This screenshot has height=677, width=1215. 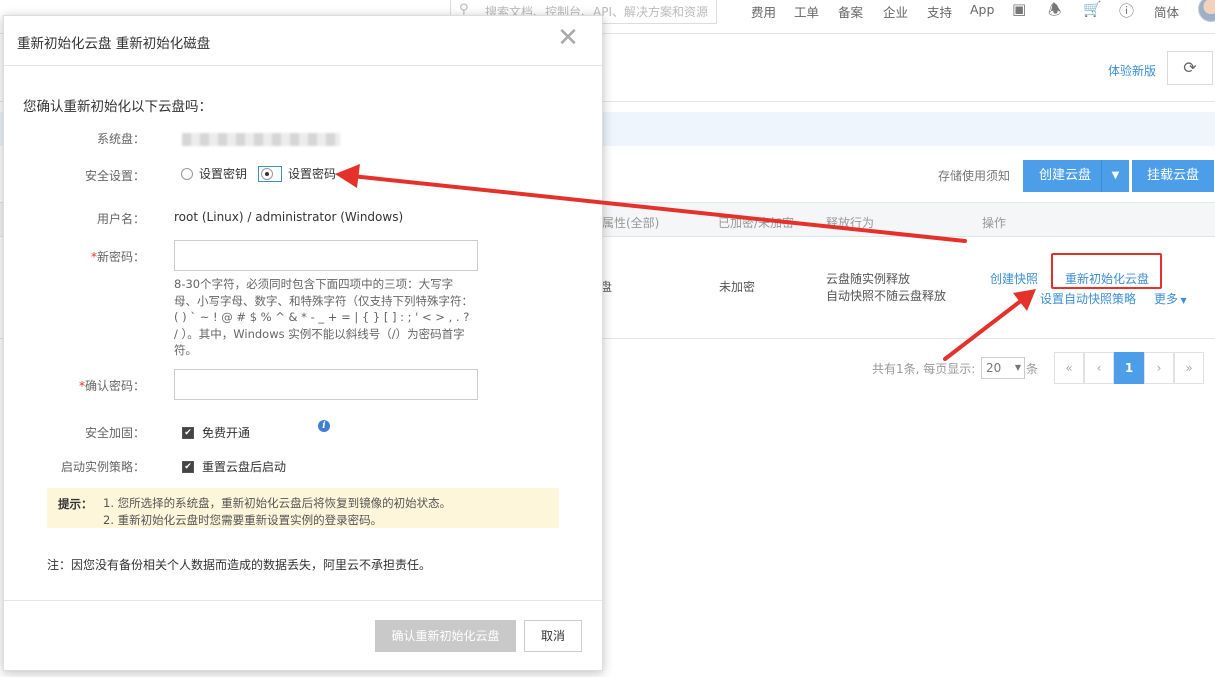 I want to click on confirm-question: 您确认重新初始化以下云盘吗：, so click(x=117, y=107).